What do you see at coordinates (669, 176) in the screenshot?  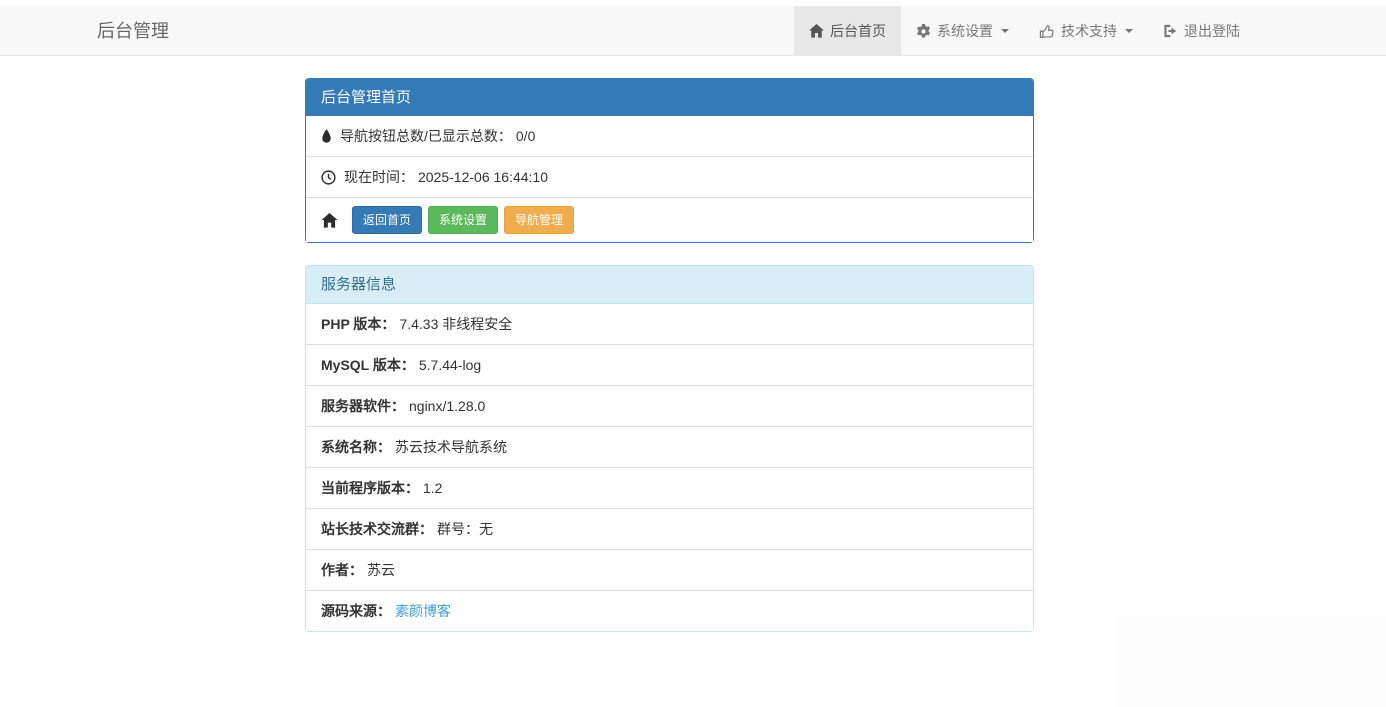 I see `current-time-row: 现在时间： 2025-12-06 16:44:10` at bounding box center [669, 176].